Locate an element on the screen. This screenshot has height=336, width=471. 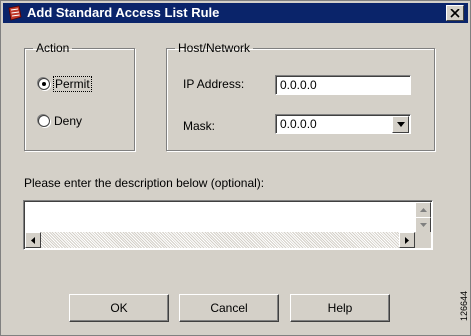
permit-label: Permit is located at coordinates (72, 84).